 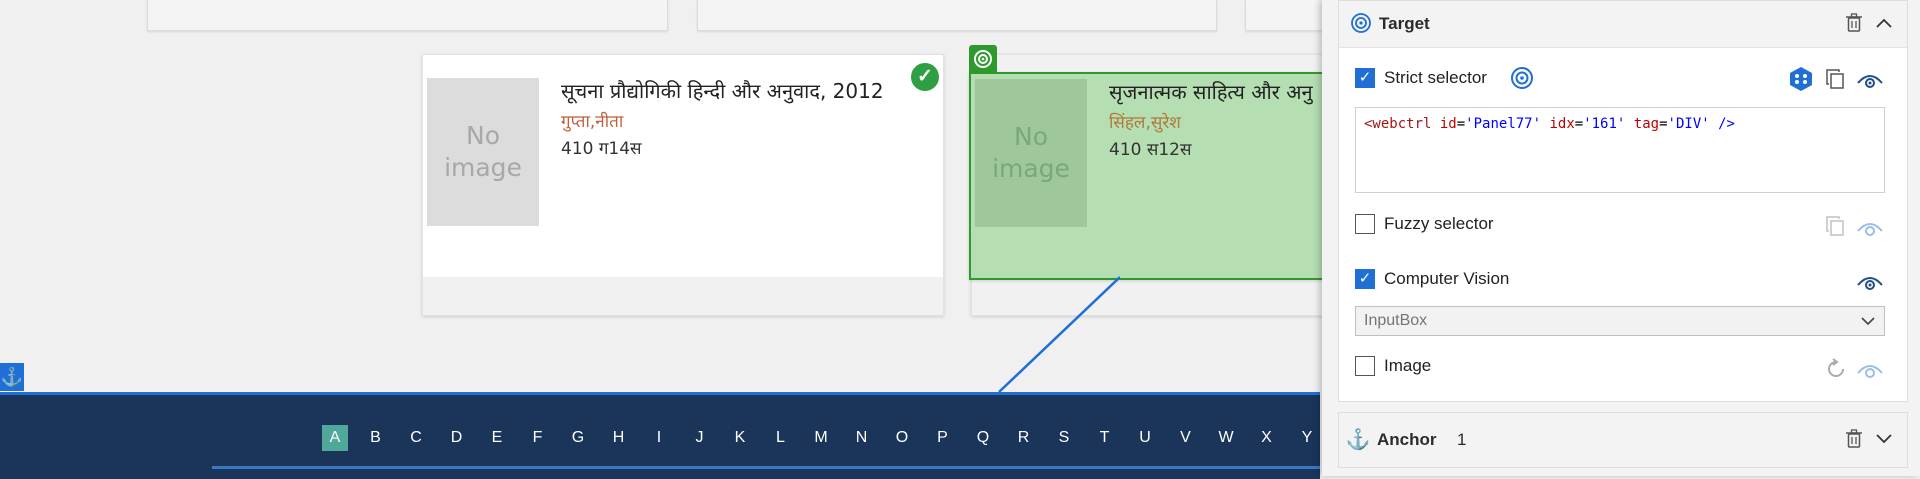 What do you see at coordinates (578, 438) in the screenshot?
I see `alphabet-letter-g: G` at bounding box center [578, 438].